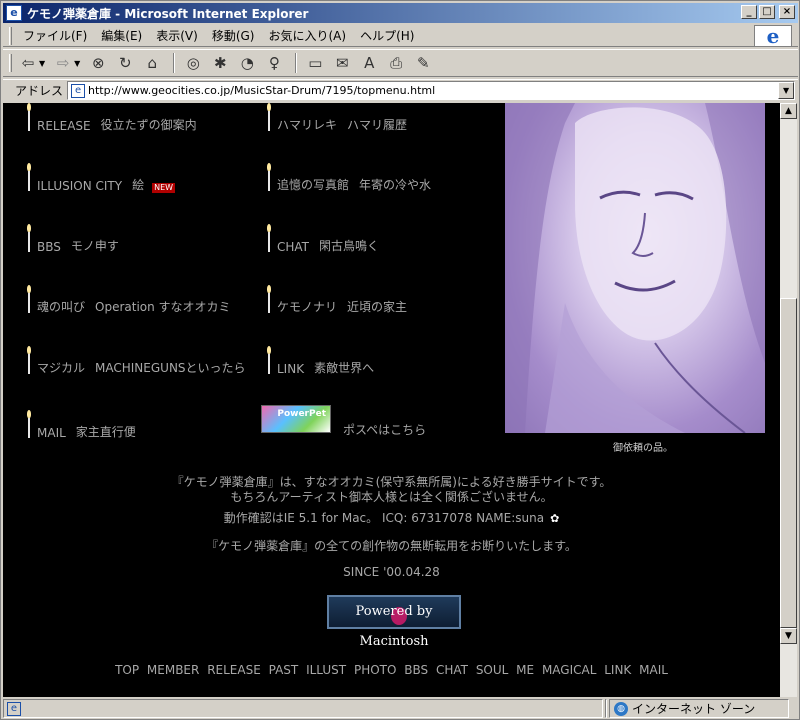 The height and width of the screenshot is (720, 800). Describe the element at coordinates (635, 268) in the screenshot. I see `portrait-sketch` at that location.